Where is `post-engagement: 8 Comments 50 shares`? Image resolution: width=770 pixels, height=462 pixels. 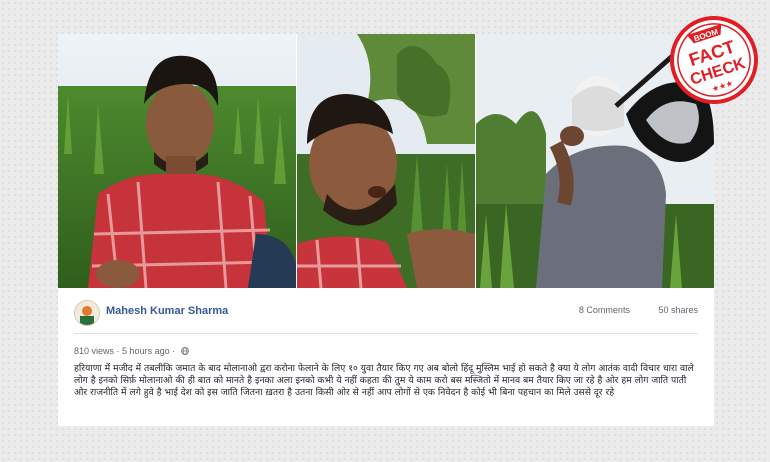 post-engagement: 8 Comments 50 shares is located at coordinates (625, 310).